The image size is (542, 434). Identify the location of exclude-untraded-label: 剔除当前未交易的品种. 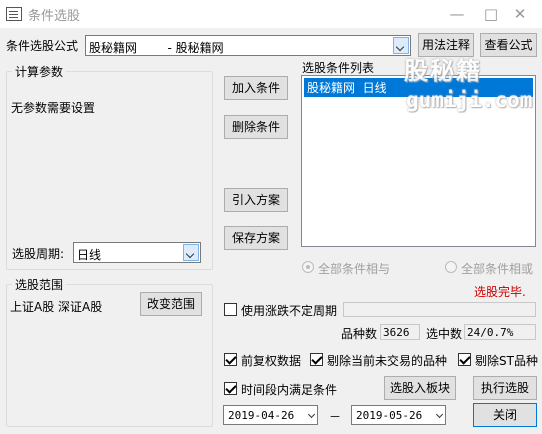
(387, 361).